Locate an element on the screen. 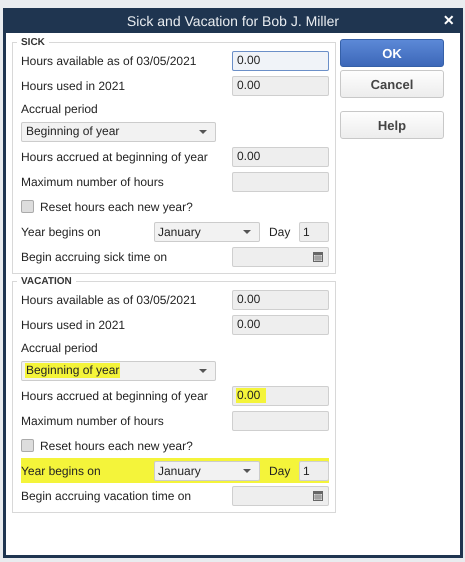  help-button: Help is located at coordinates (392, 125).